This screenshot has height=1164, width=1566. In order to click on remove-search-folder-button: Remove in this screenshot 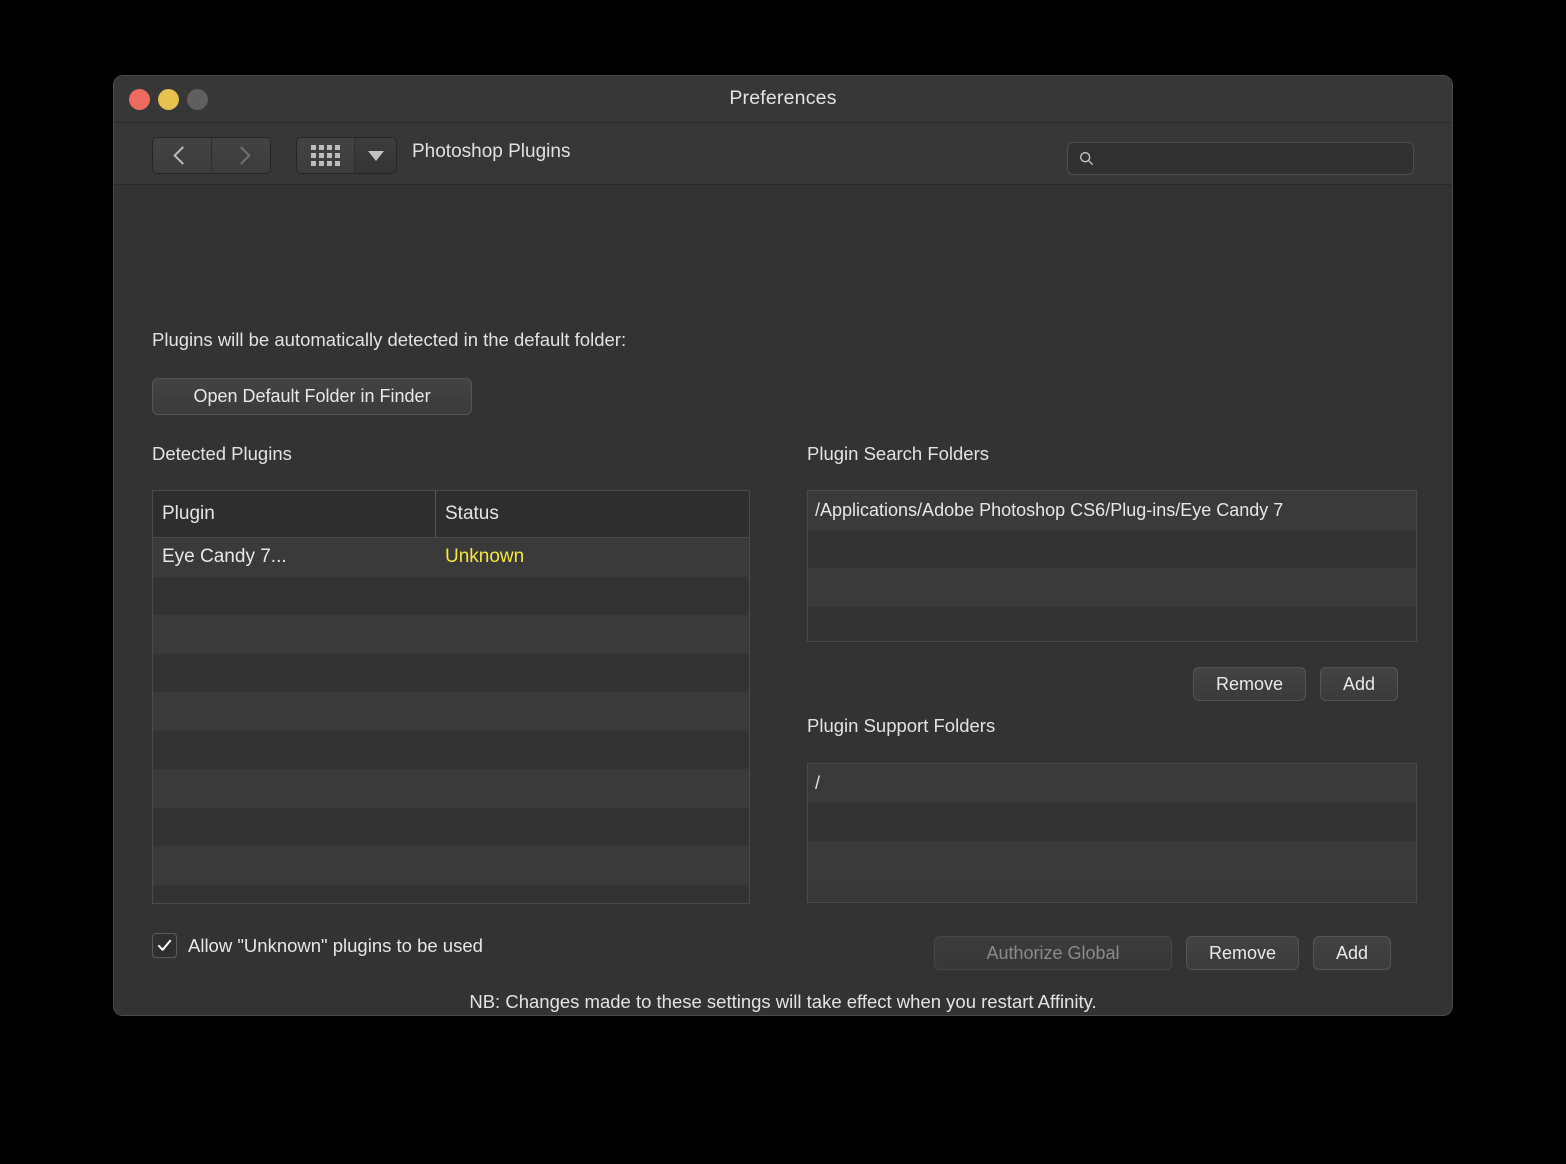, I will do `click(1250, 684)`.